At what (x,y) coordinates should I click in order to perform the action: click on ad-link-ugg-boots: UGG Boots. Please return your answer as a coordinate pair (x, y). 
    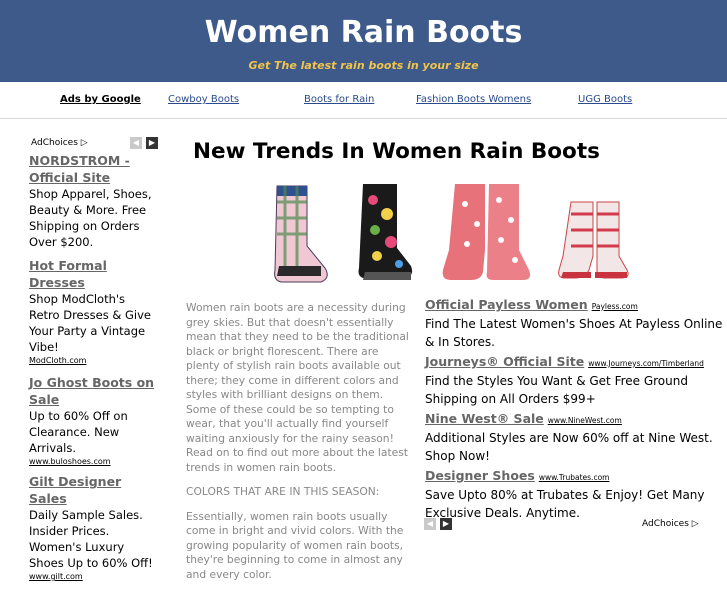
    Looking at the image, I should click on (605, 99).